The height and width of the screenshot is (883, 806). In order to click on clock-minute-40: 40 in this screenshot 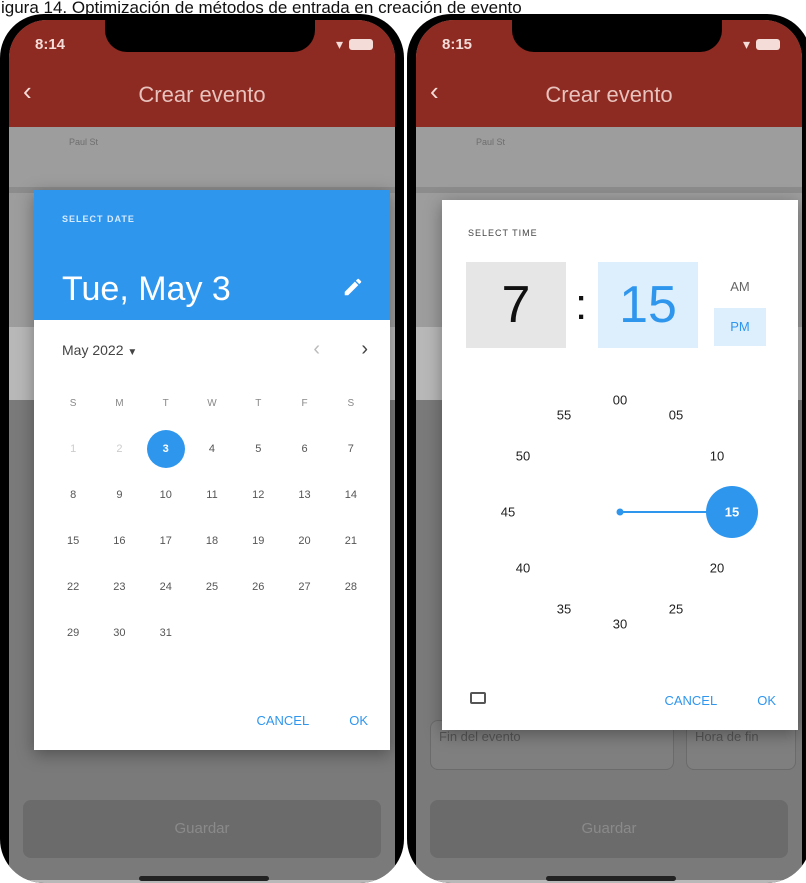, I will do `click(523, 568)`.